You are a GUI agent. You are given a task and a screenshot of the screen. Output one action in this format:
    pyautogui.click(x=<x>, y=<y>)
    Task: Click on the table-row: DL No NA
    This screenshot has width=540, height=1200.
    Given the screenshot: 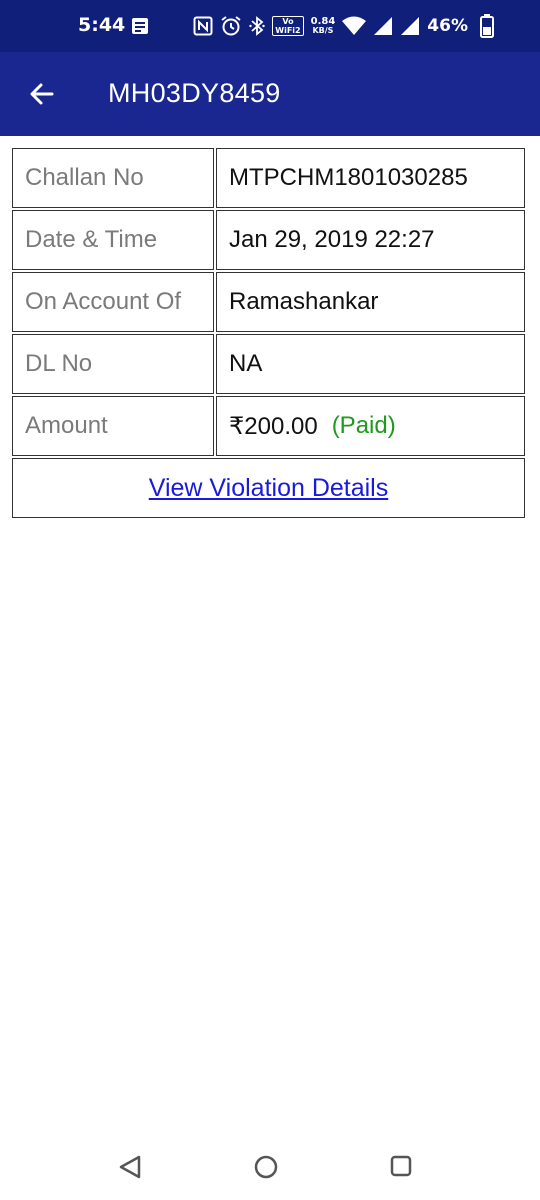 What is the action you would take?
    pyautogui.click(x=268, y=365)
    